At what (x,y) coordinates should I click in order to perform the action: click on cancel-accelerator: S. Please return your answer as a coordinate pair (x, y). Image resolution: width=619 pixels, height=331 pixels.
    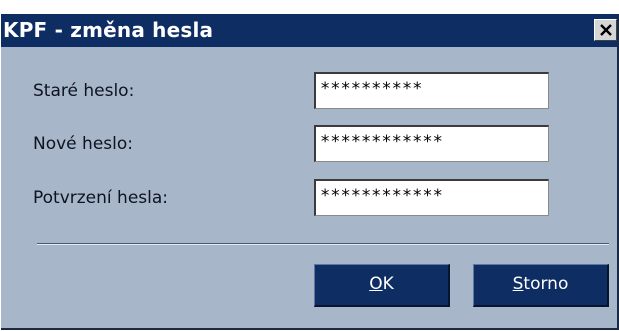
    Looking at the image, I should click on (518, 284).